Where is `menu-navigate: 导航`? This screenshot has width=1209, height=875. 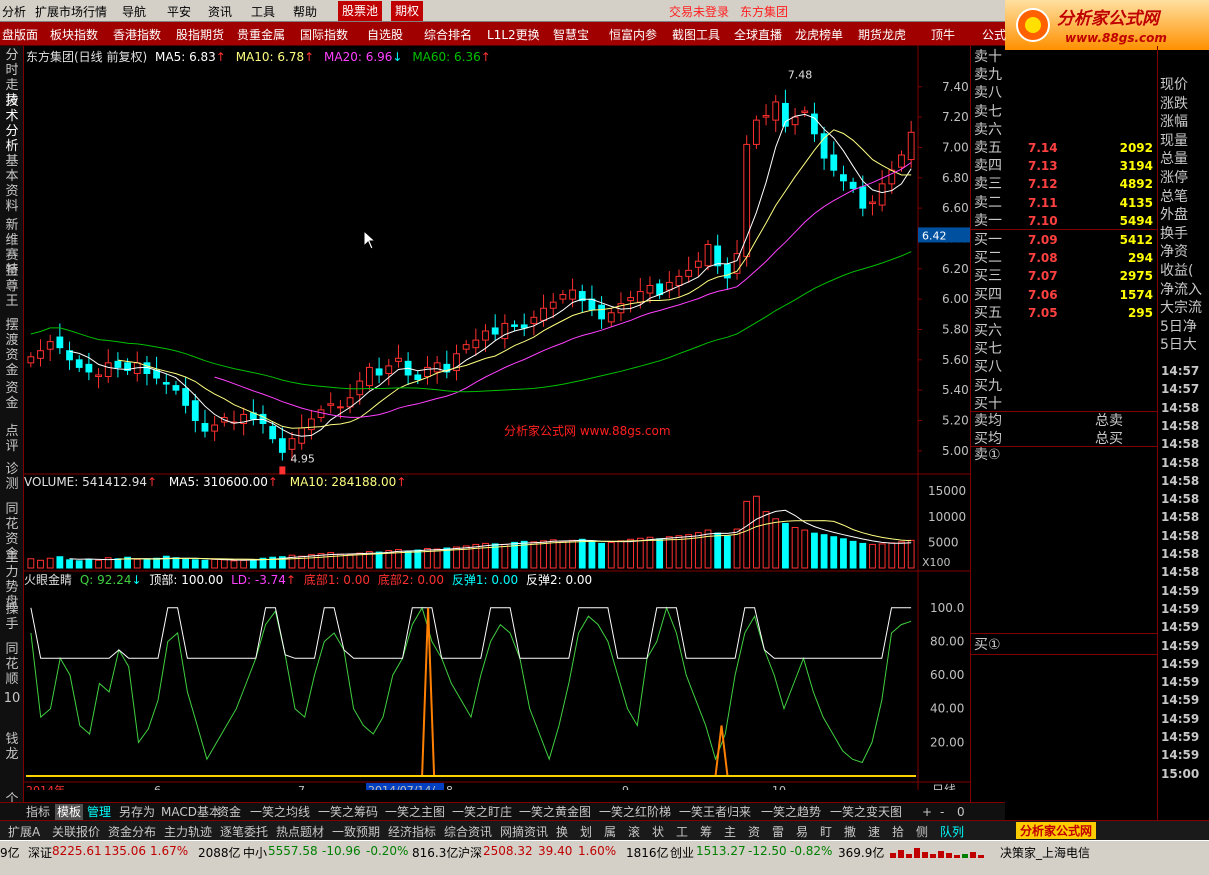 menu-navigate: 导航 is located at coordinates (134, 11).